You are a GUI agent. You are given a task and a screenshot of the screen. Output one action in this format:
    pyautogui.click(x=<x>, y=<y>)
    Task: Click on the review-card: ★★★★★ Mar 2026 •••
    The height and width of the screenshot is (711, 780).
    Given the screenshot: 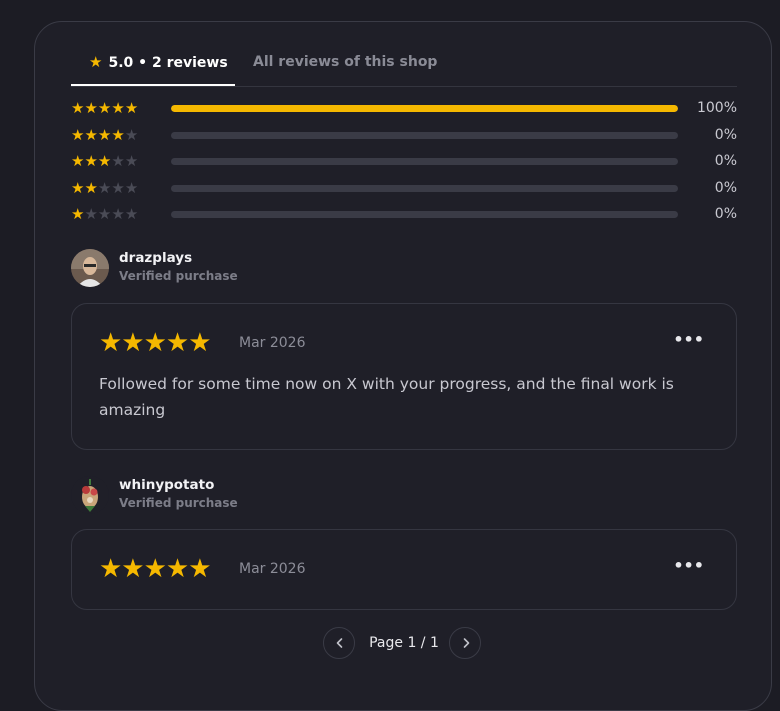 What is the action you would take?
    pyautogui.click(x=404, y=569)
    